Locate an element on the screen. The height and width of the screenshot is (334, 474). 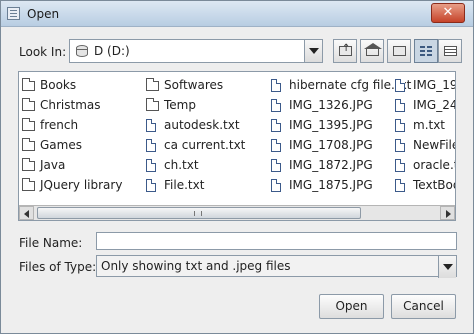
open-button: Open is located at coordinates (351, 306).